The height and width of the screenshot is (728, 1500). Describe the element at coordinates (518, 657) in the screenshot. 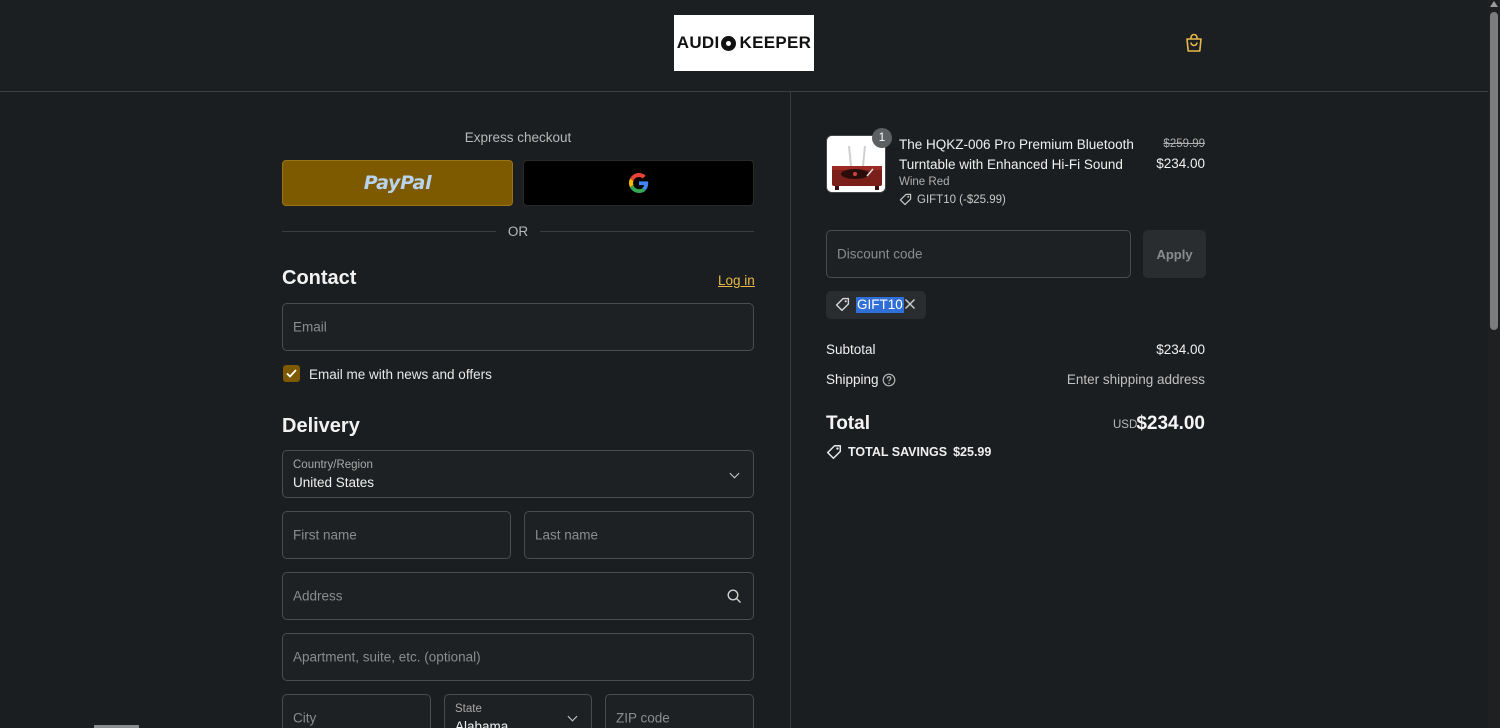

I see `apartment-field: Apartment, suite, etc. (optional)` at that location.